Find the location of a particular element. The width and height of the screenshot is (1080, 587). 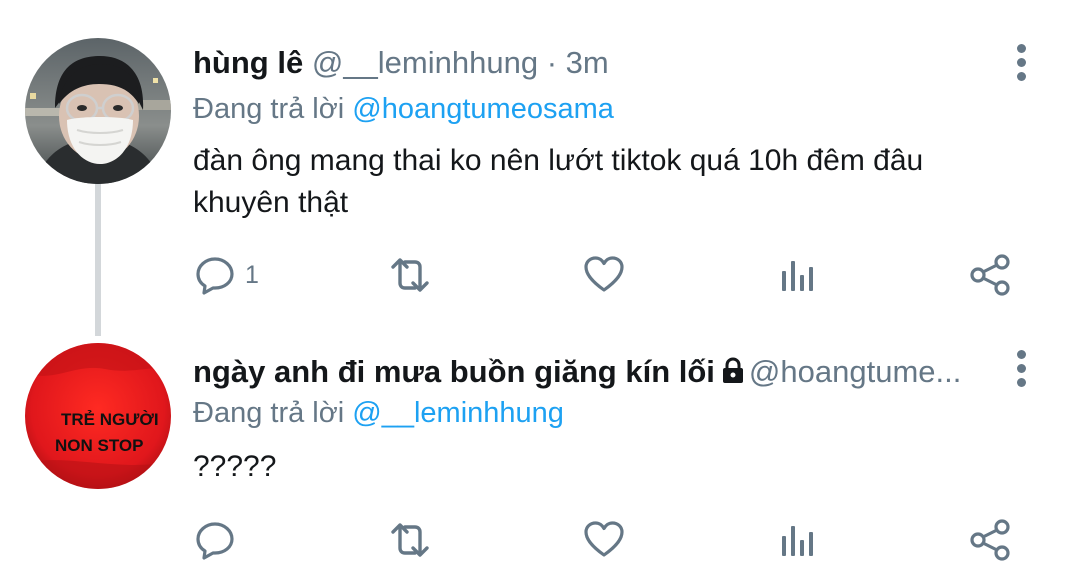

masked-man-avatar-image is located at coordinates (98, 111).